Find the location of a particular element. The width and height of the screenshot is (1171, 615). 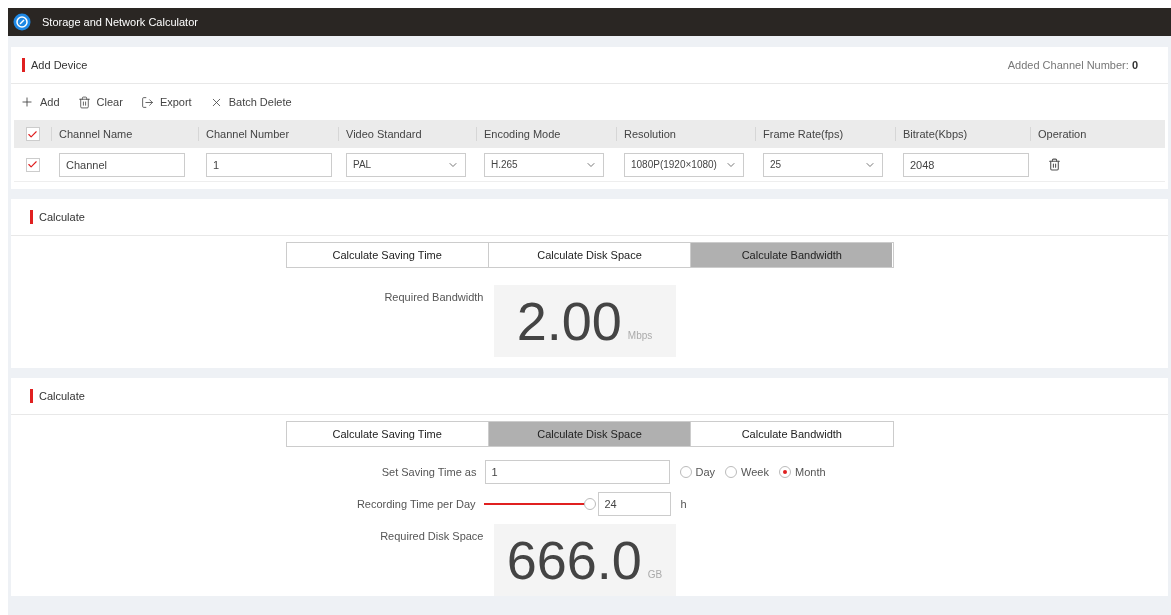

export-icon is located at coordinates (147, 102).